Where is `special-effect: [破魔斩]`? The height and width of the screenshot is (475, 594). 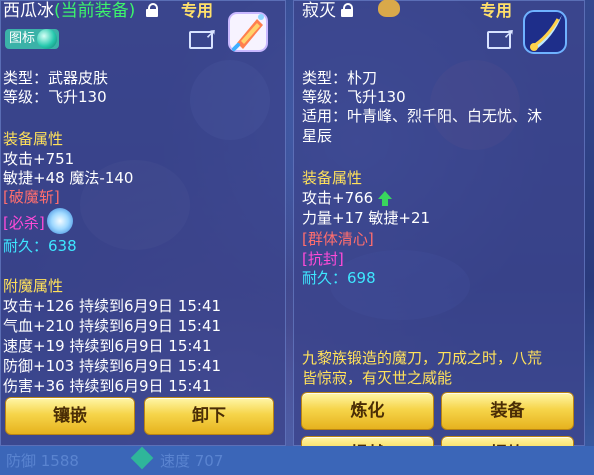
special-effect: [破魔斩] is located at coordinates (31, 197).